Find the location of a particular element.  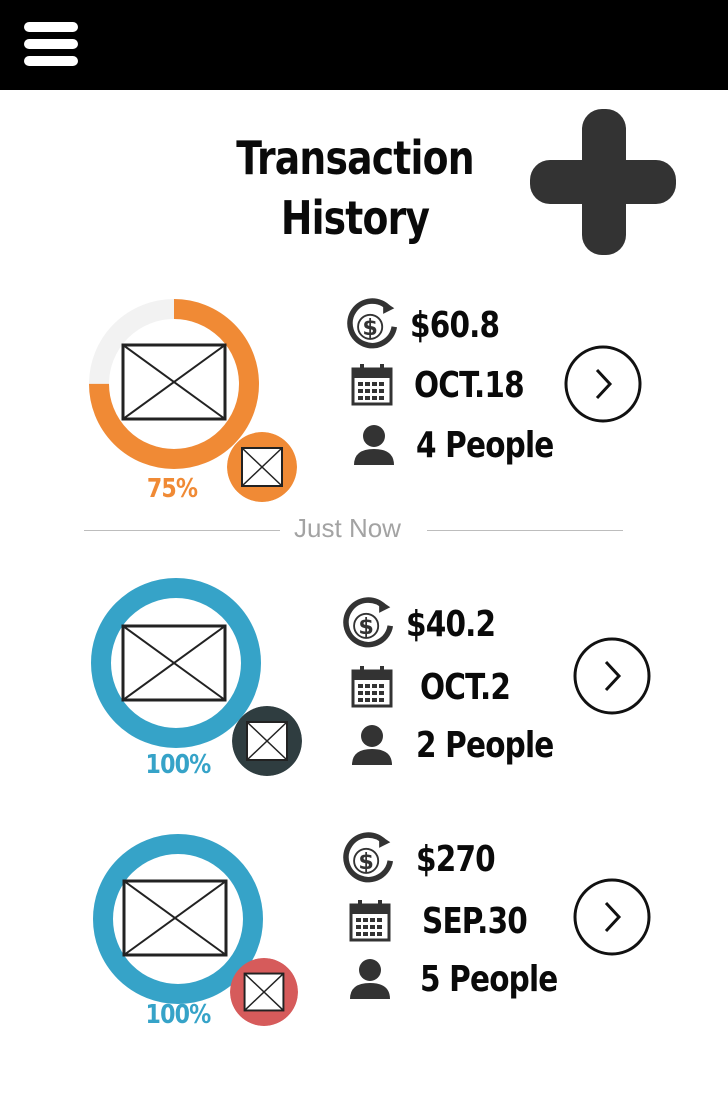

people-row: 5 People is located at coordinates (468, 979).